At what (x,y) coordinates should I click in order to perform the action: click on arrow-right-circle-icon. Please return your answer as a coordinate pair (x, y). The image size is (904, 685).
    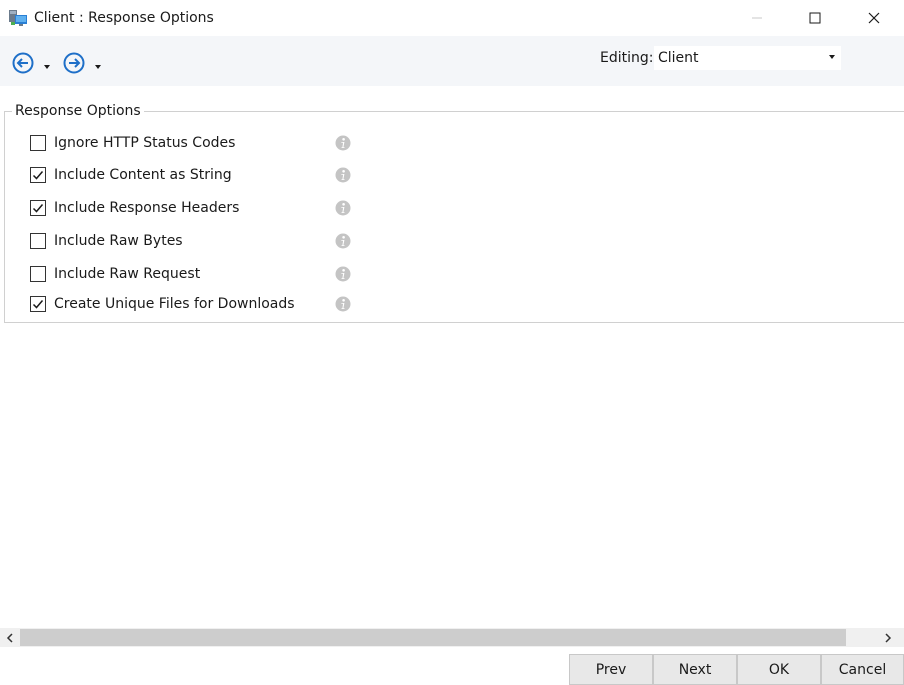
    Looking at the image, I should click on (74, 63).